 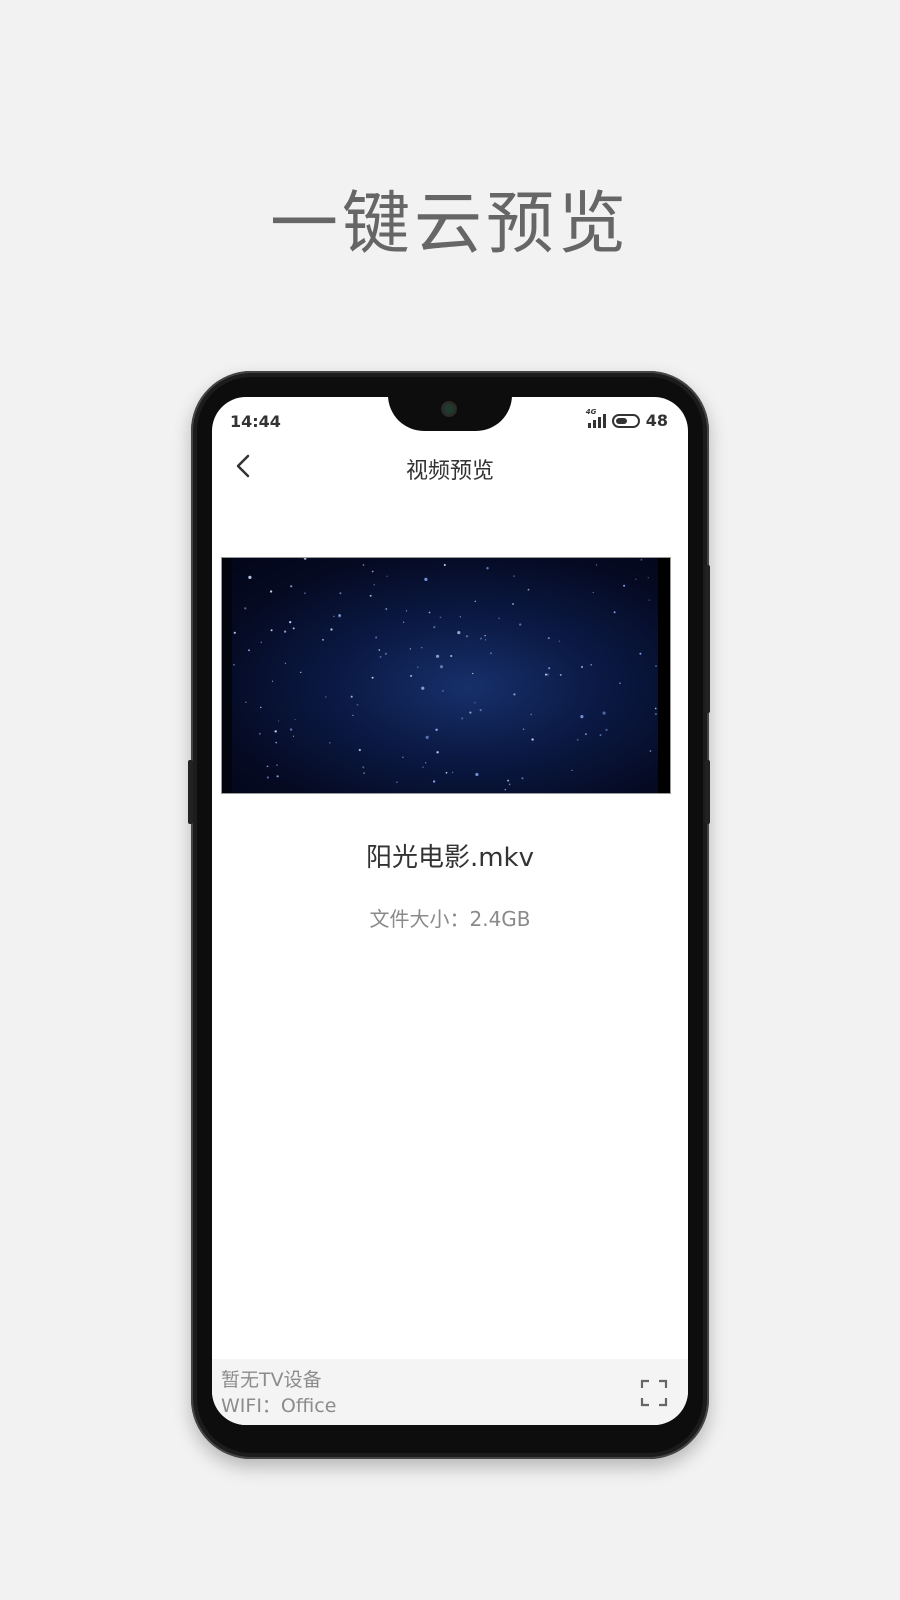 What do you see at coordinates (190, 792) in the screenshot?
I see `volume-button-left` at bounding box center [190, 792].